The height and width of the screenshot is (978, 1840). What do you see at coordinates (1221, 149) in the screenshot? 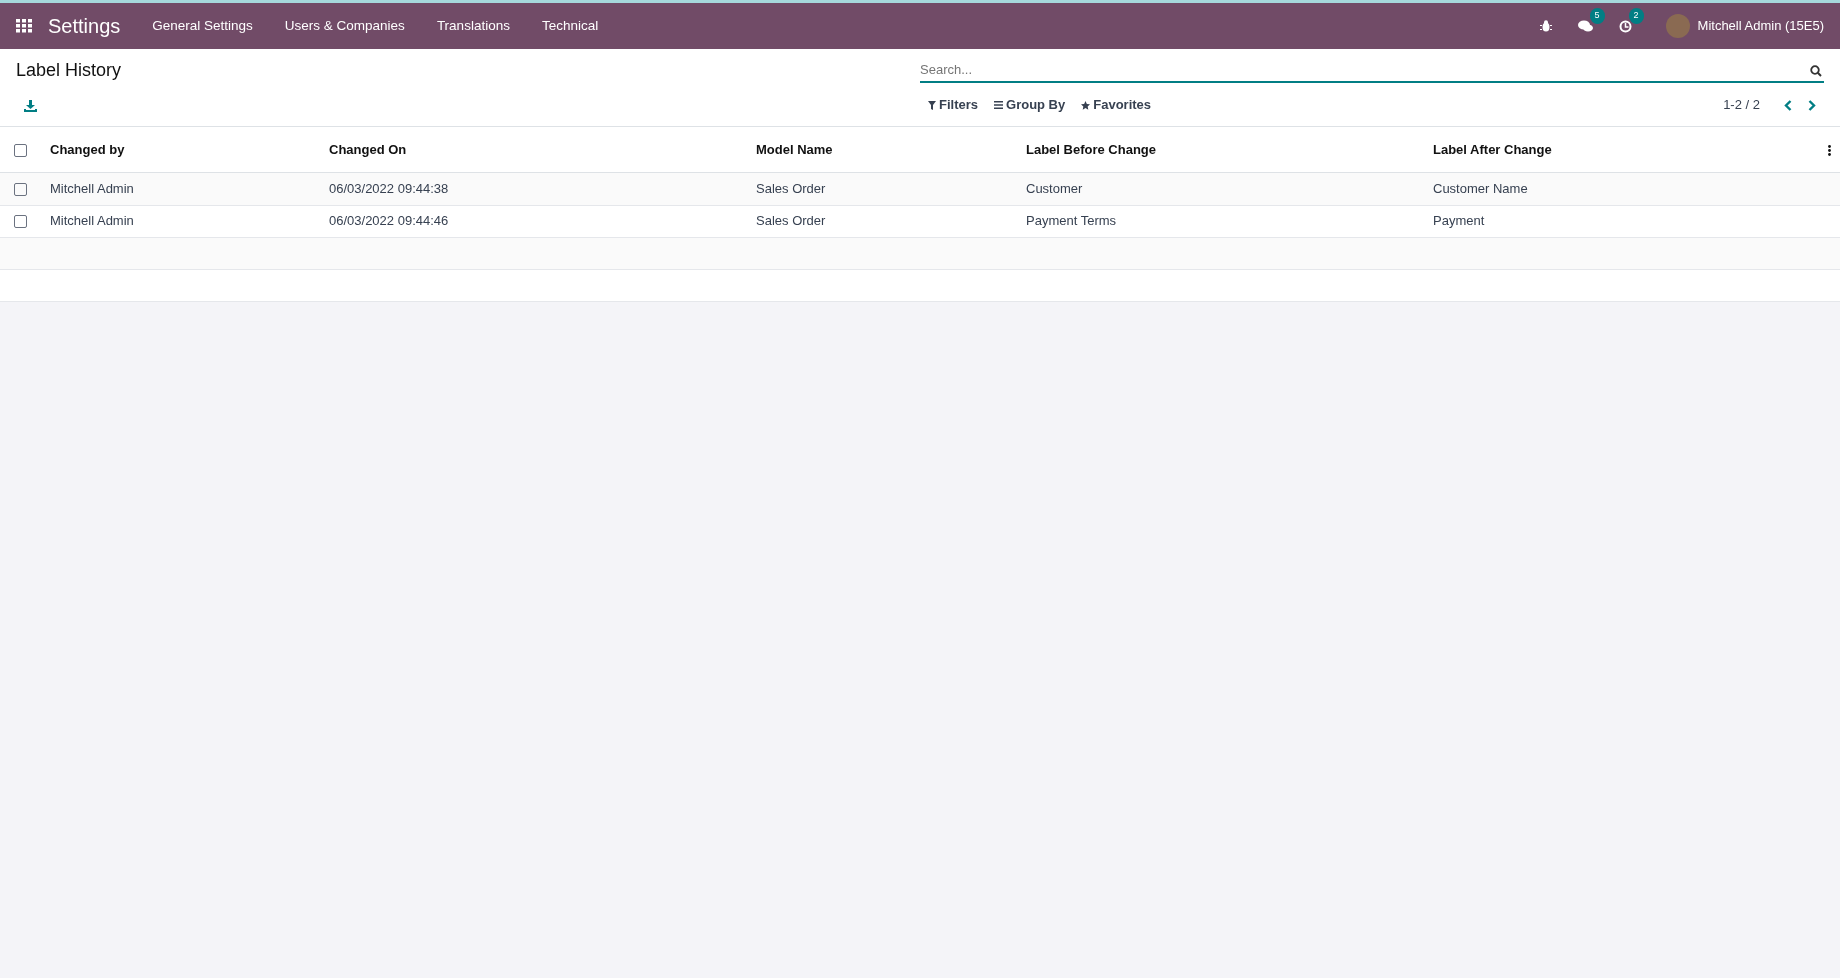
I see `column-header: Label Before Change` at bounding box center [1221, 149].